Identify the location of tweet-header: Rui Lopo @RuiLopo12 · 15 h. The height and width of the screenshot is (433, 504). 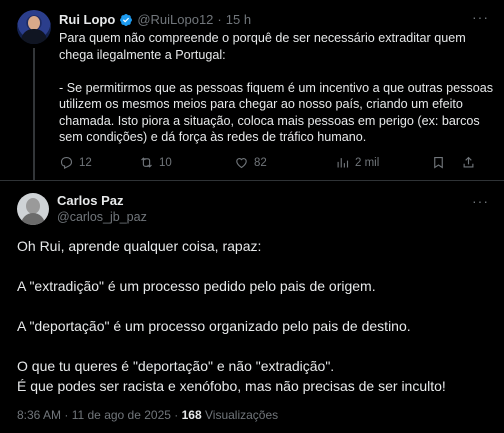
(155, 19).